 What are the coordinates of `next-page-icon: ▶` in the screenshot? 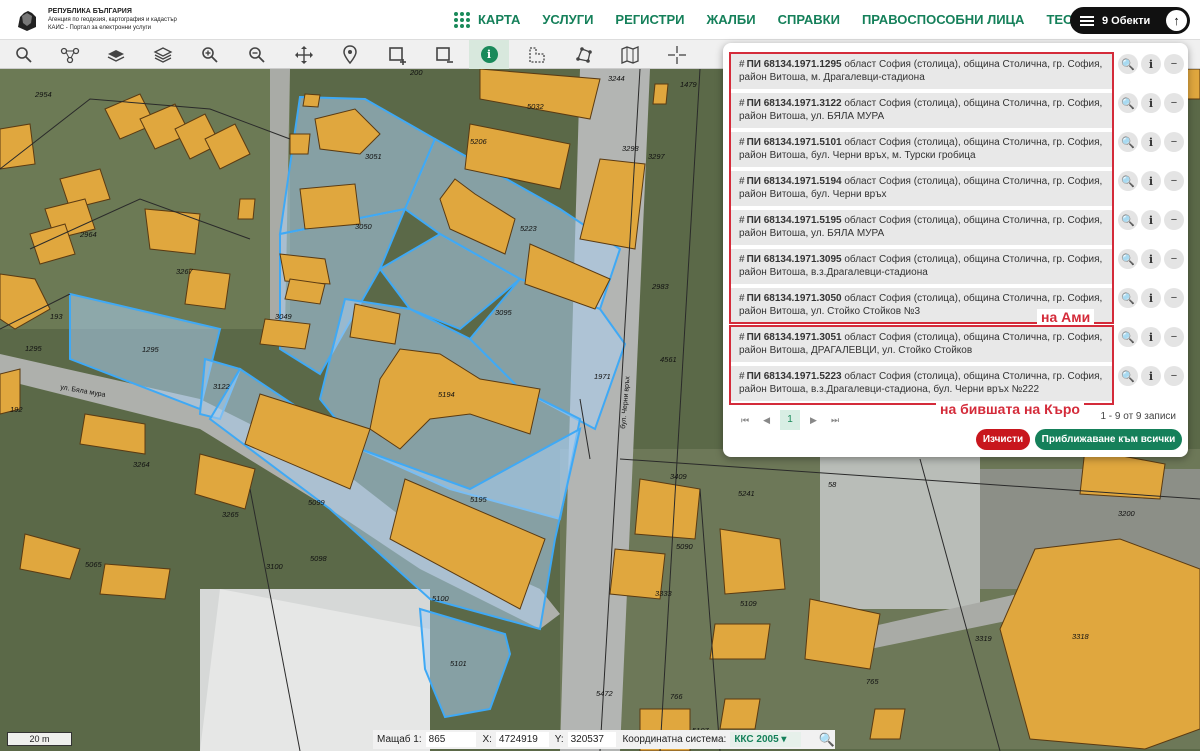 It's located at (813, 420).